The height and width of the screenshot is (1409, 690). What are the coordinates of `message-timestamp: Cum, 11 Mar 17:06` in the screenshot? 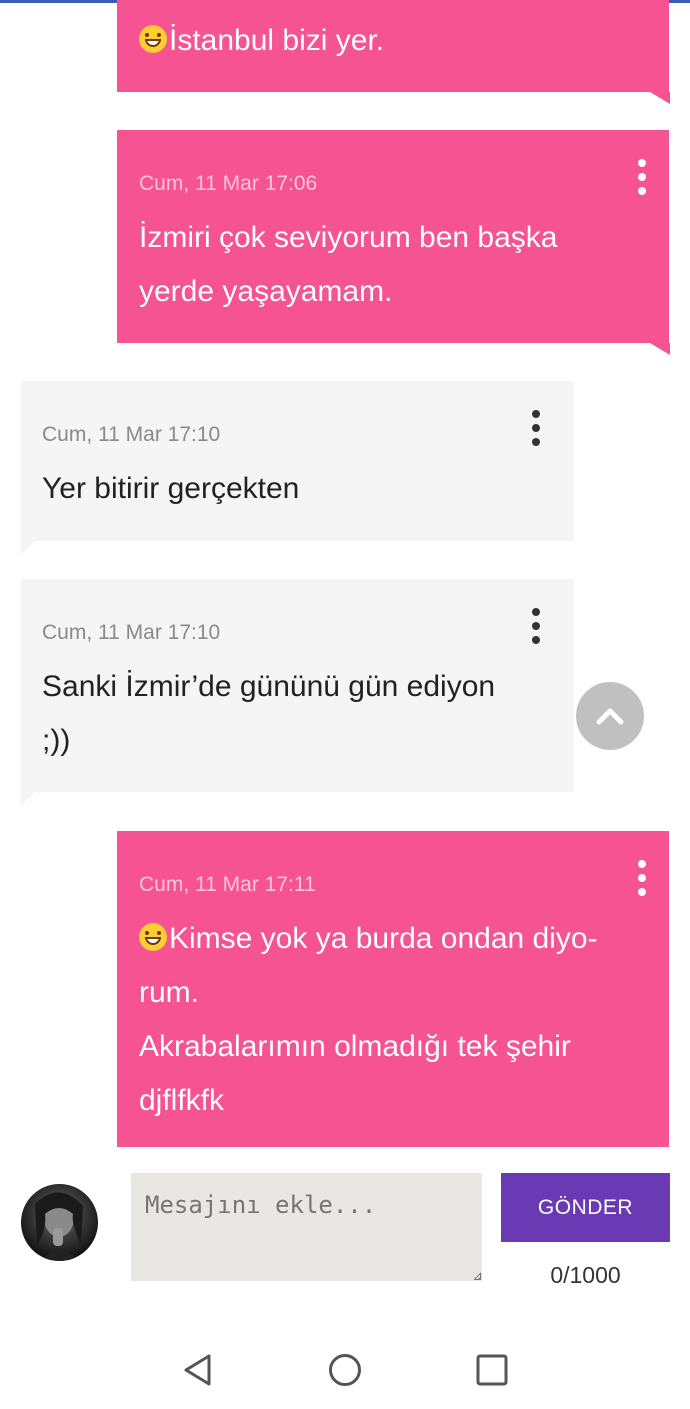 It's located at (228, 183).